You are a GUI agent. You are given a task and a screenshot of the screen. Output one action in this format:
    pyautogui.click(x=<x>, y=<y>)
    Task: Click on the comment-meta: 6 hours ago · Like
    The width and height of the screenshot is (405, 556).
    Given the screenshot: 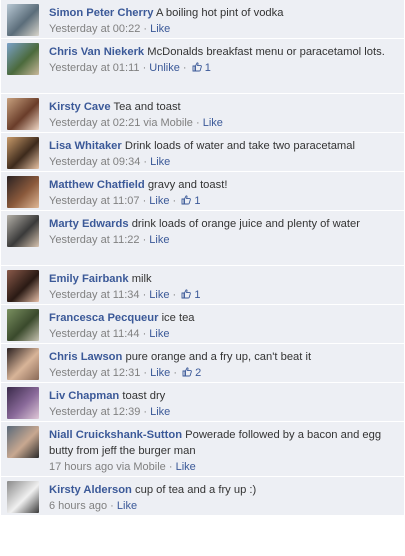 What is the action you would take?
    pyautogui.click(x=93, y=506)
    